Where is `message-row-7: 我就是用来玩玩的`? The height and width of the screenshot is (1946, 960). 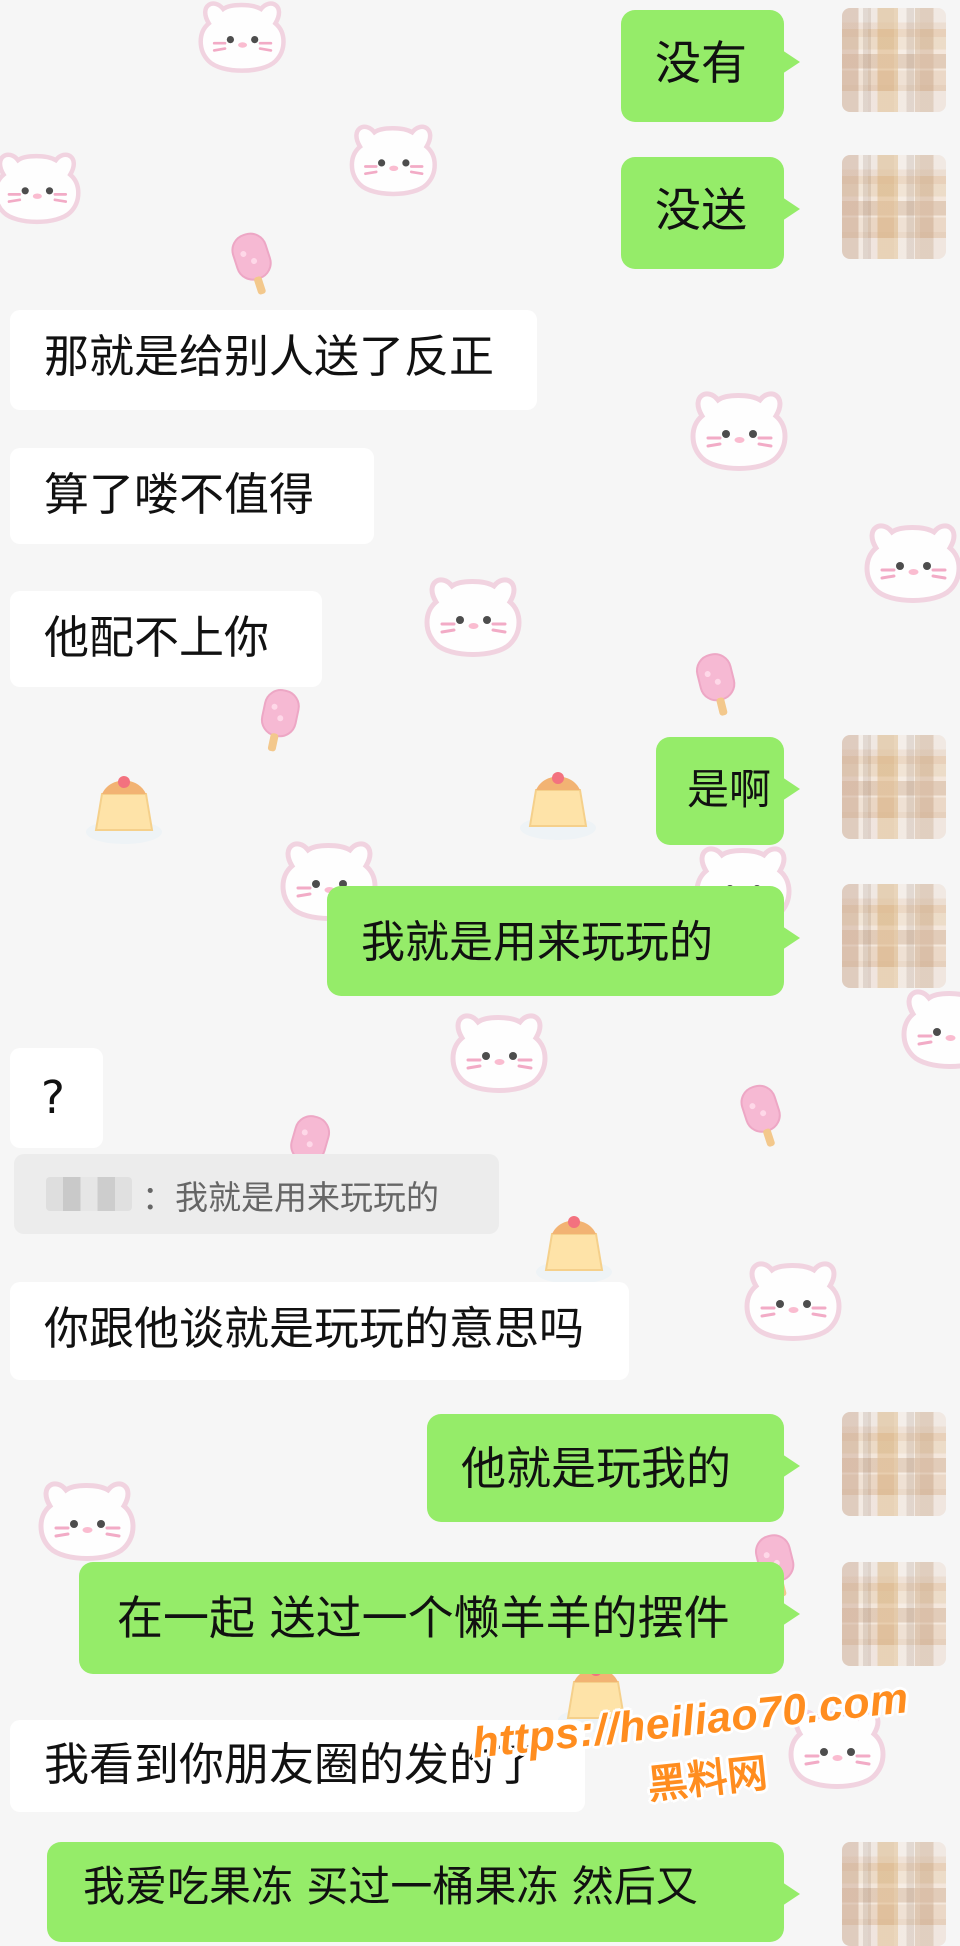
message-row-7: 我就是用来玩玩的 is located at coordinates (480, 948).